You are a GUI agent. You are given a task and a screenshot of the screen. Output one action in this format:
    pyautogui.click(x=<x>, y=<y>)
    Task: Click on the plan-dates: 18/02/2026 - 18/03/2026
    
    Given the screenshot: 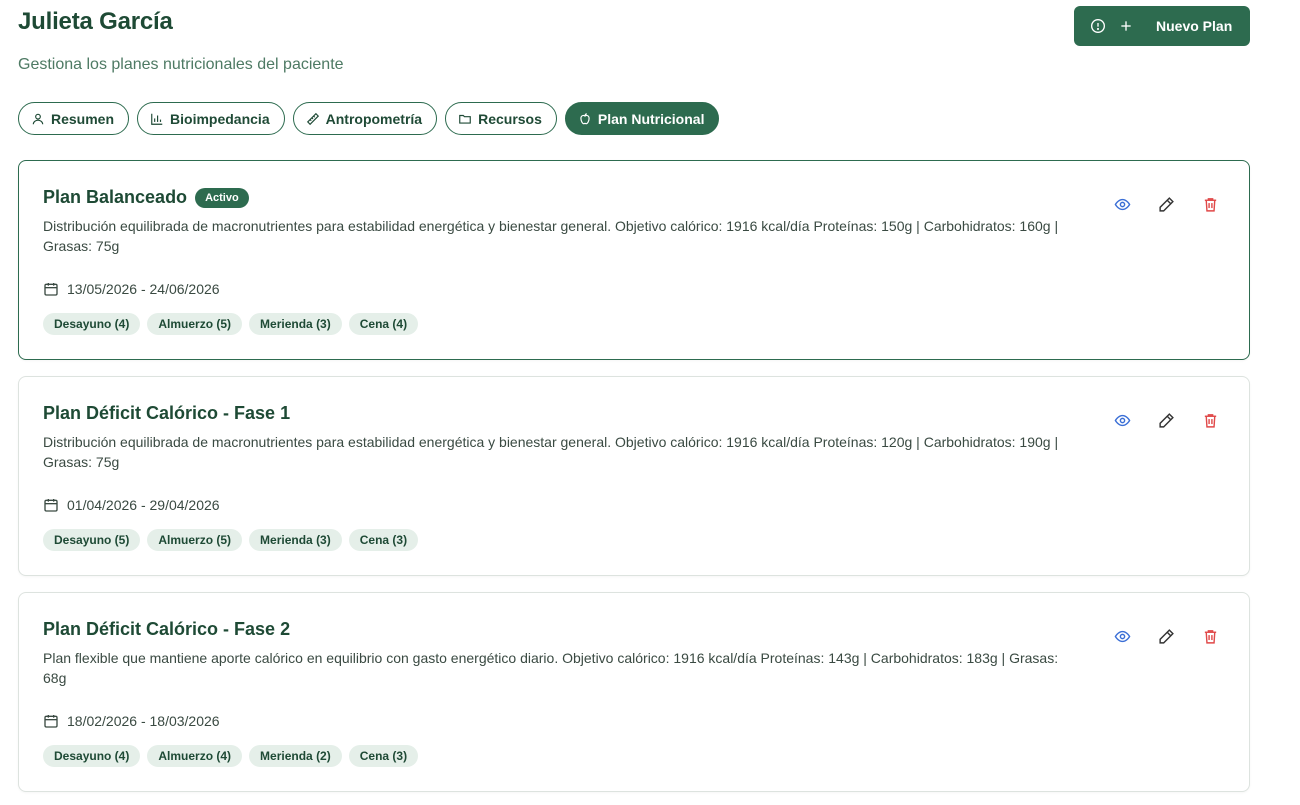 What is the action you would take?
    pyautogui.click(x=131, y=721)
    